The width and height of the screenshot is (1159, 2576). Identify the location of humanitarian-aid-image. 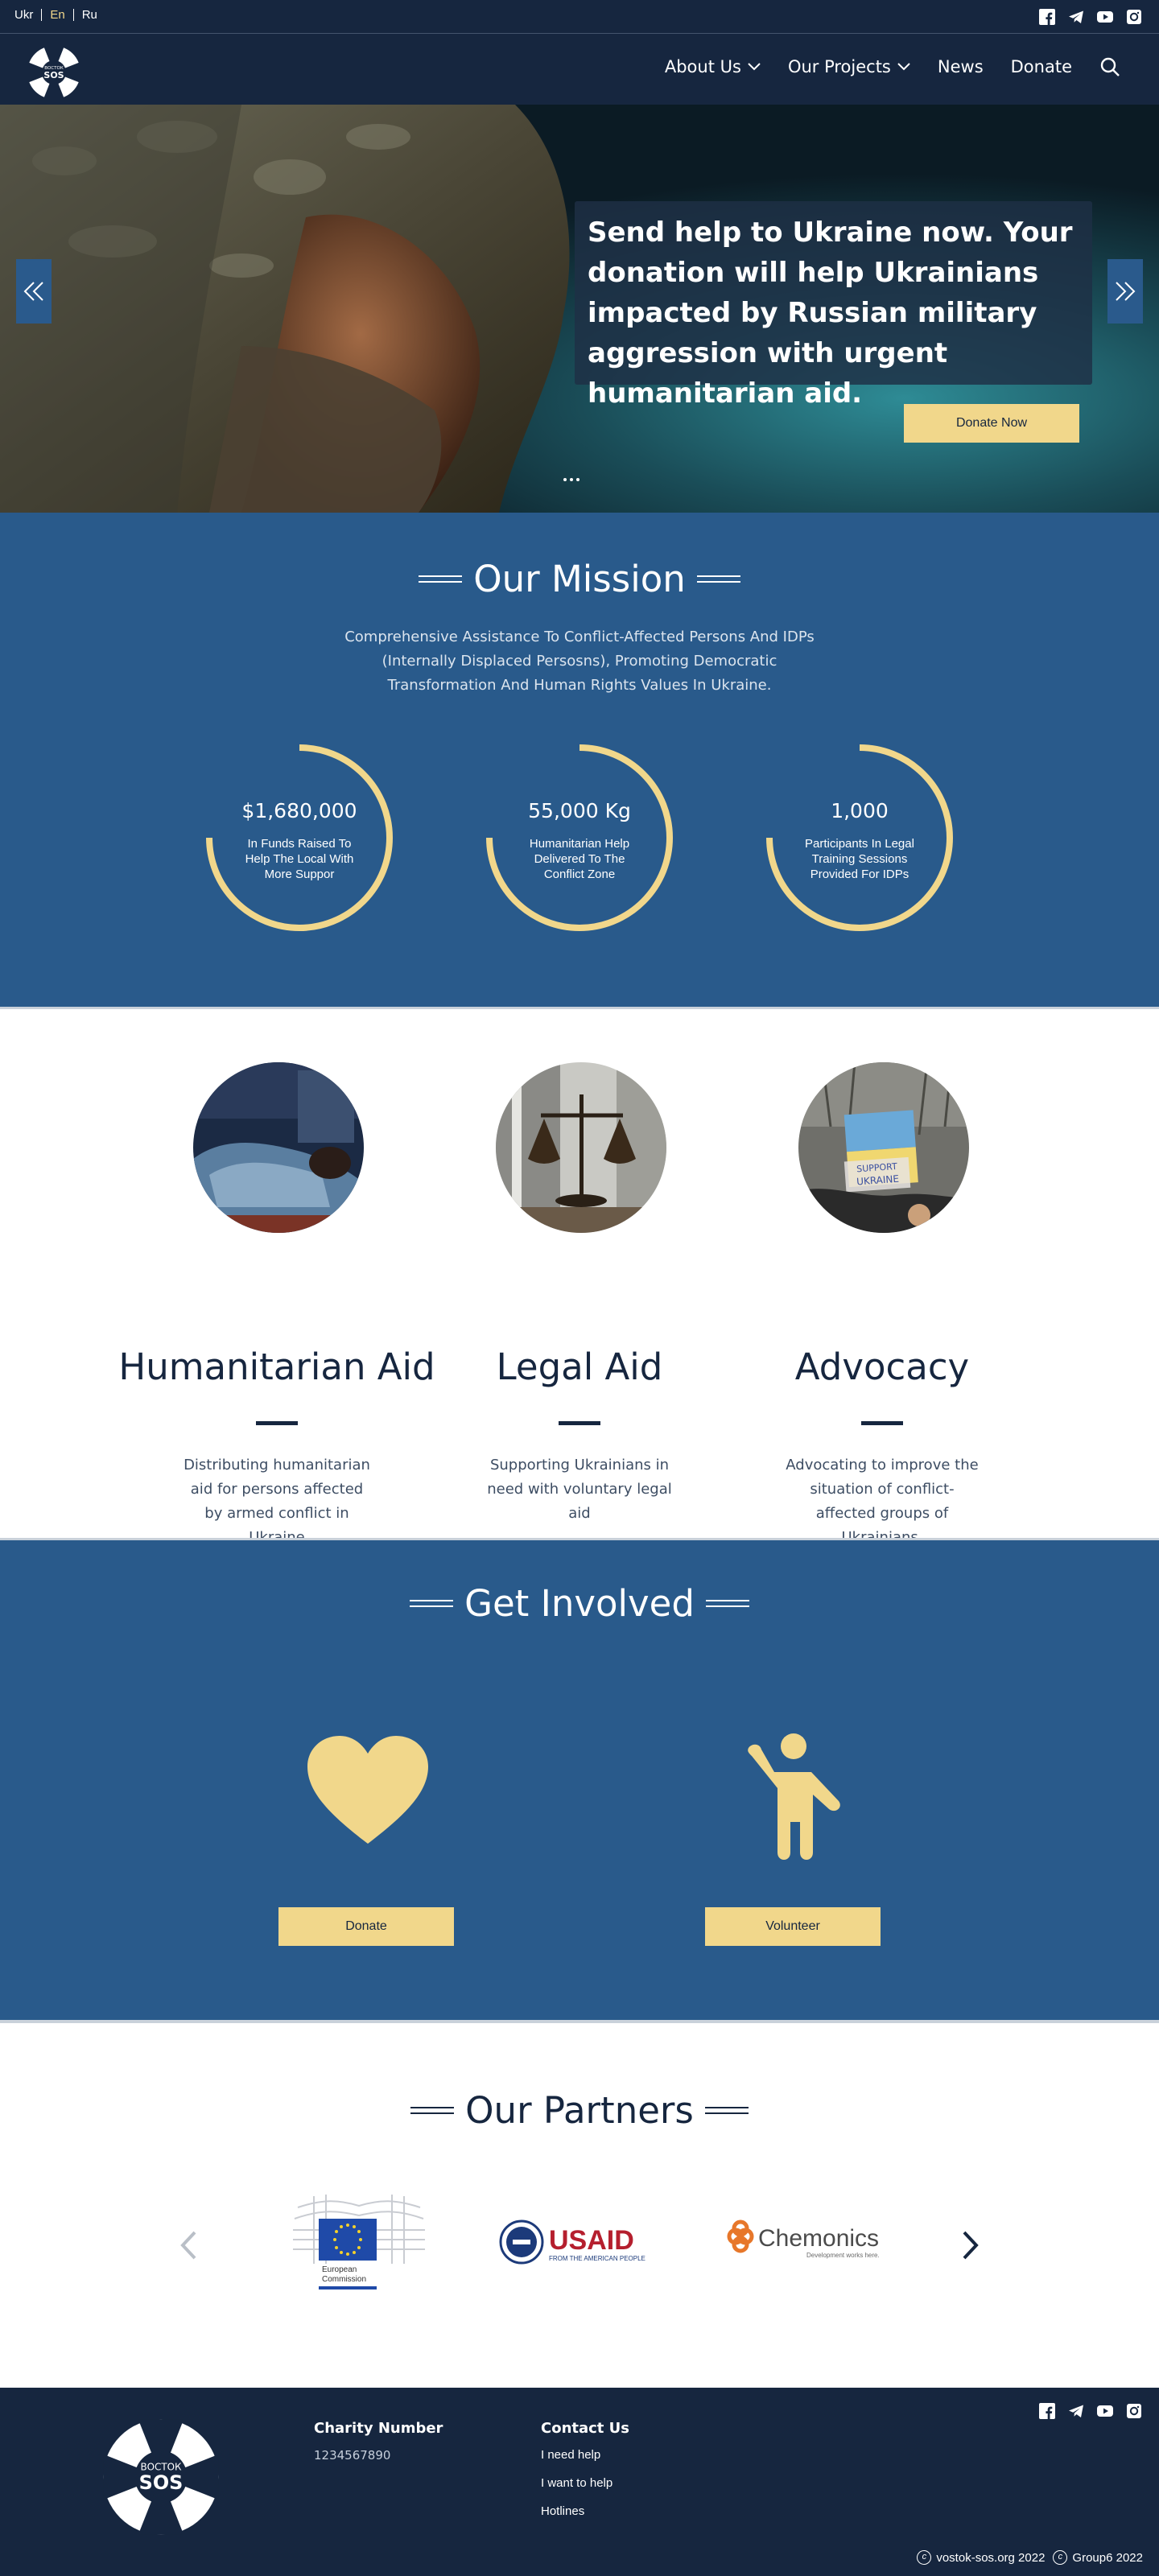
(278, 1147).